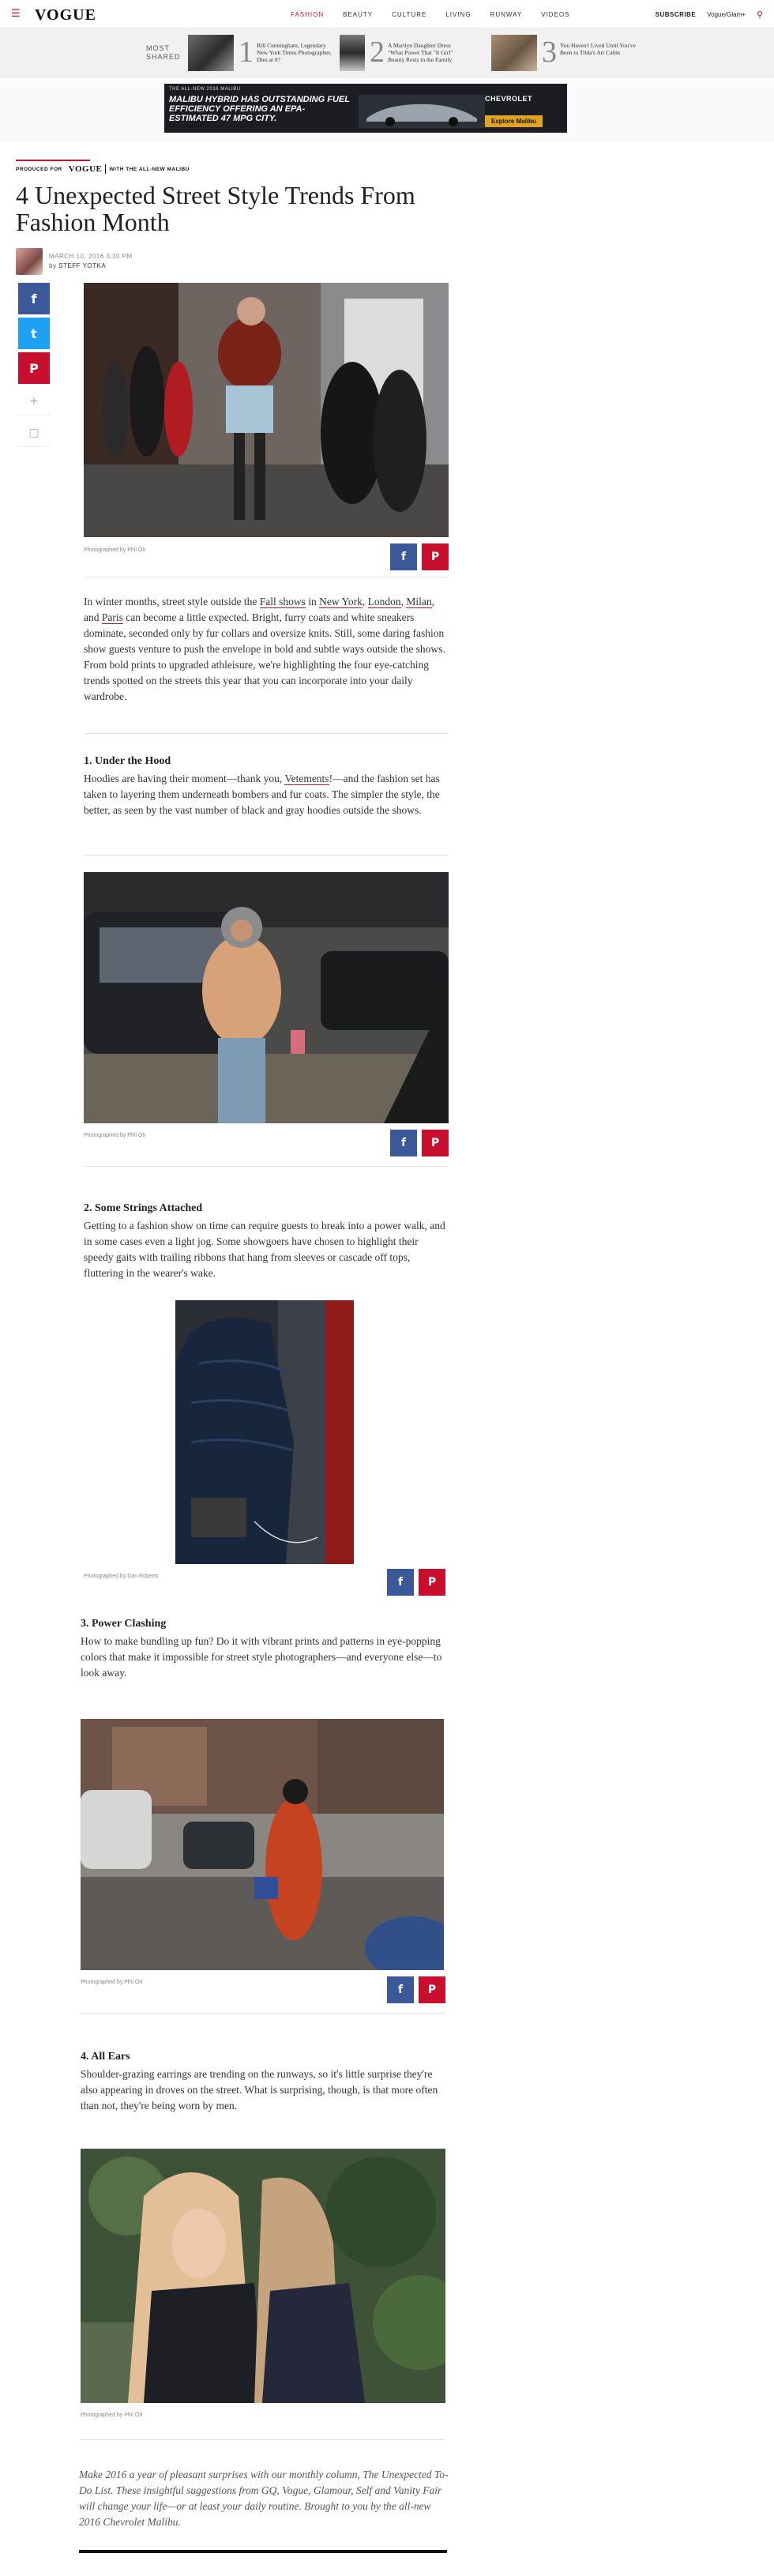 The height and width of the screenshot is (2576, 774). I want to click on footer-rule, so click(263, 2552).